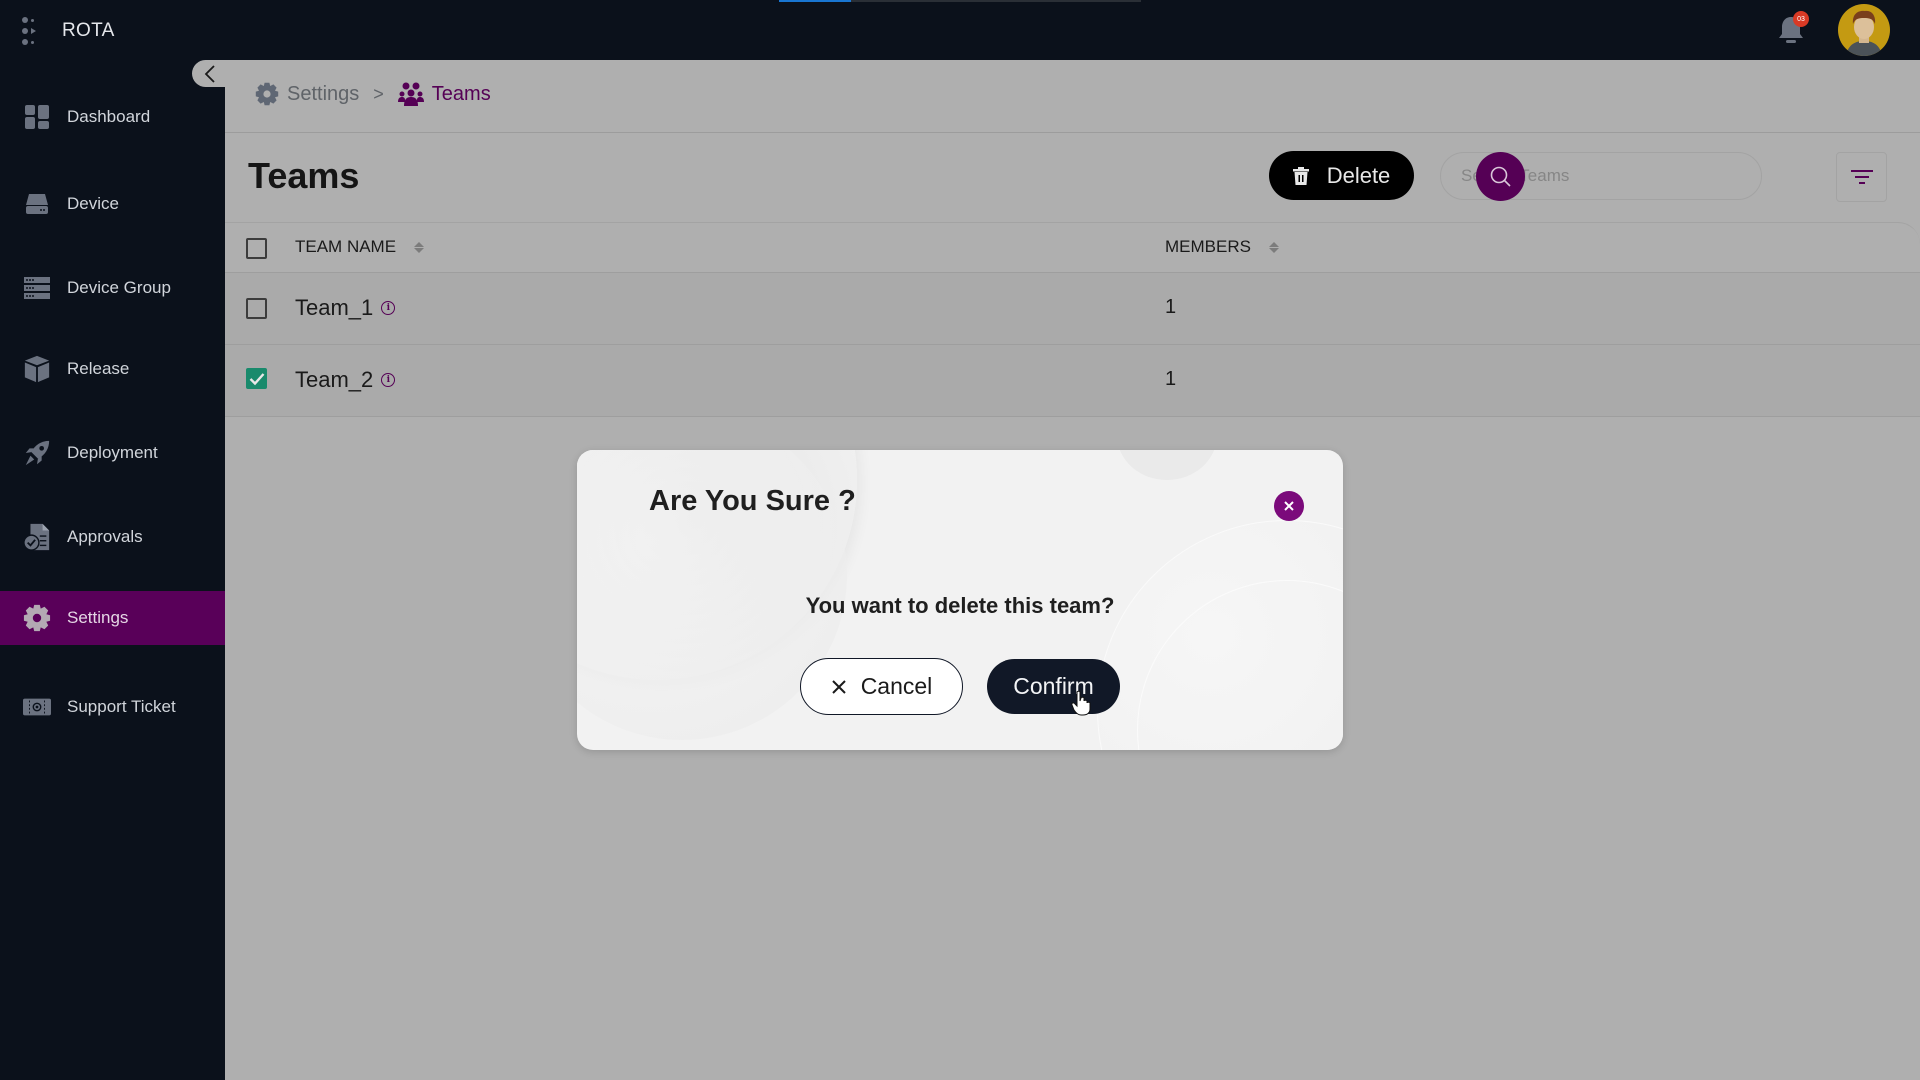  I want to click on sidebar-item-label: Deployment, so click(112, 452).